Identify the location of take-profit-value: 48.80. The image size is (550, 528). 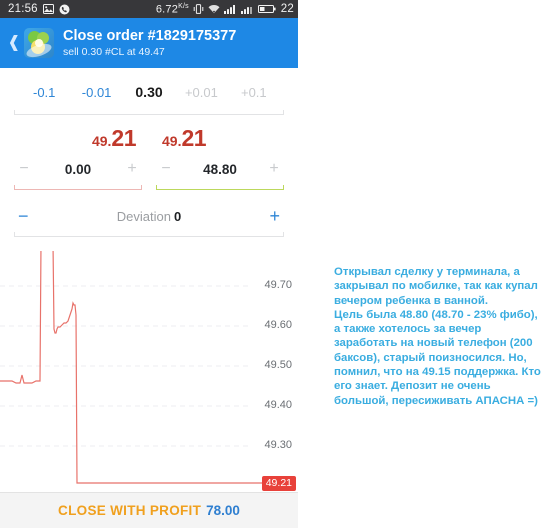
(220, 169).